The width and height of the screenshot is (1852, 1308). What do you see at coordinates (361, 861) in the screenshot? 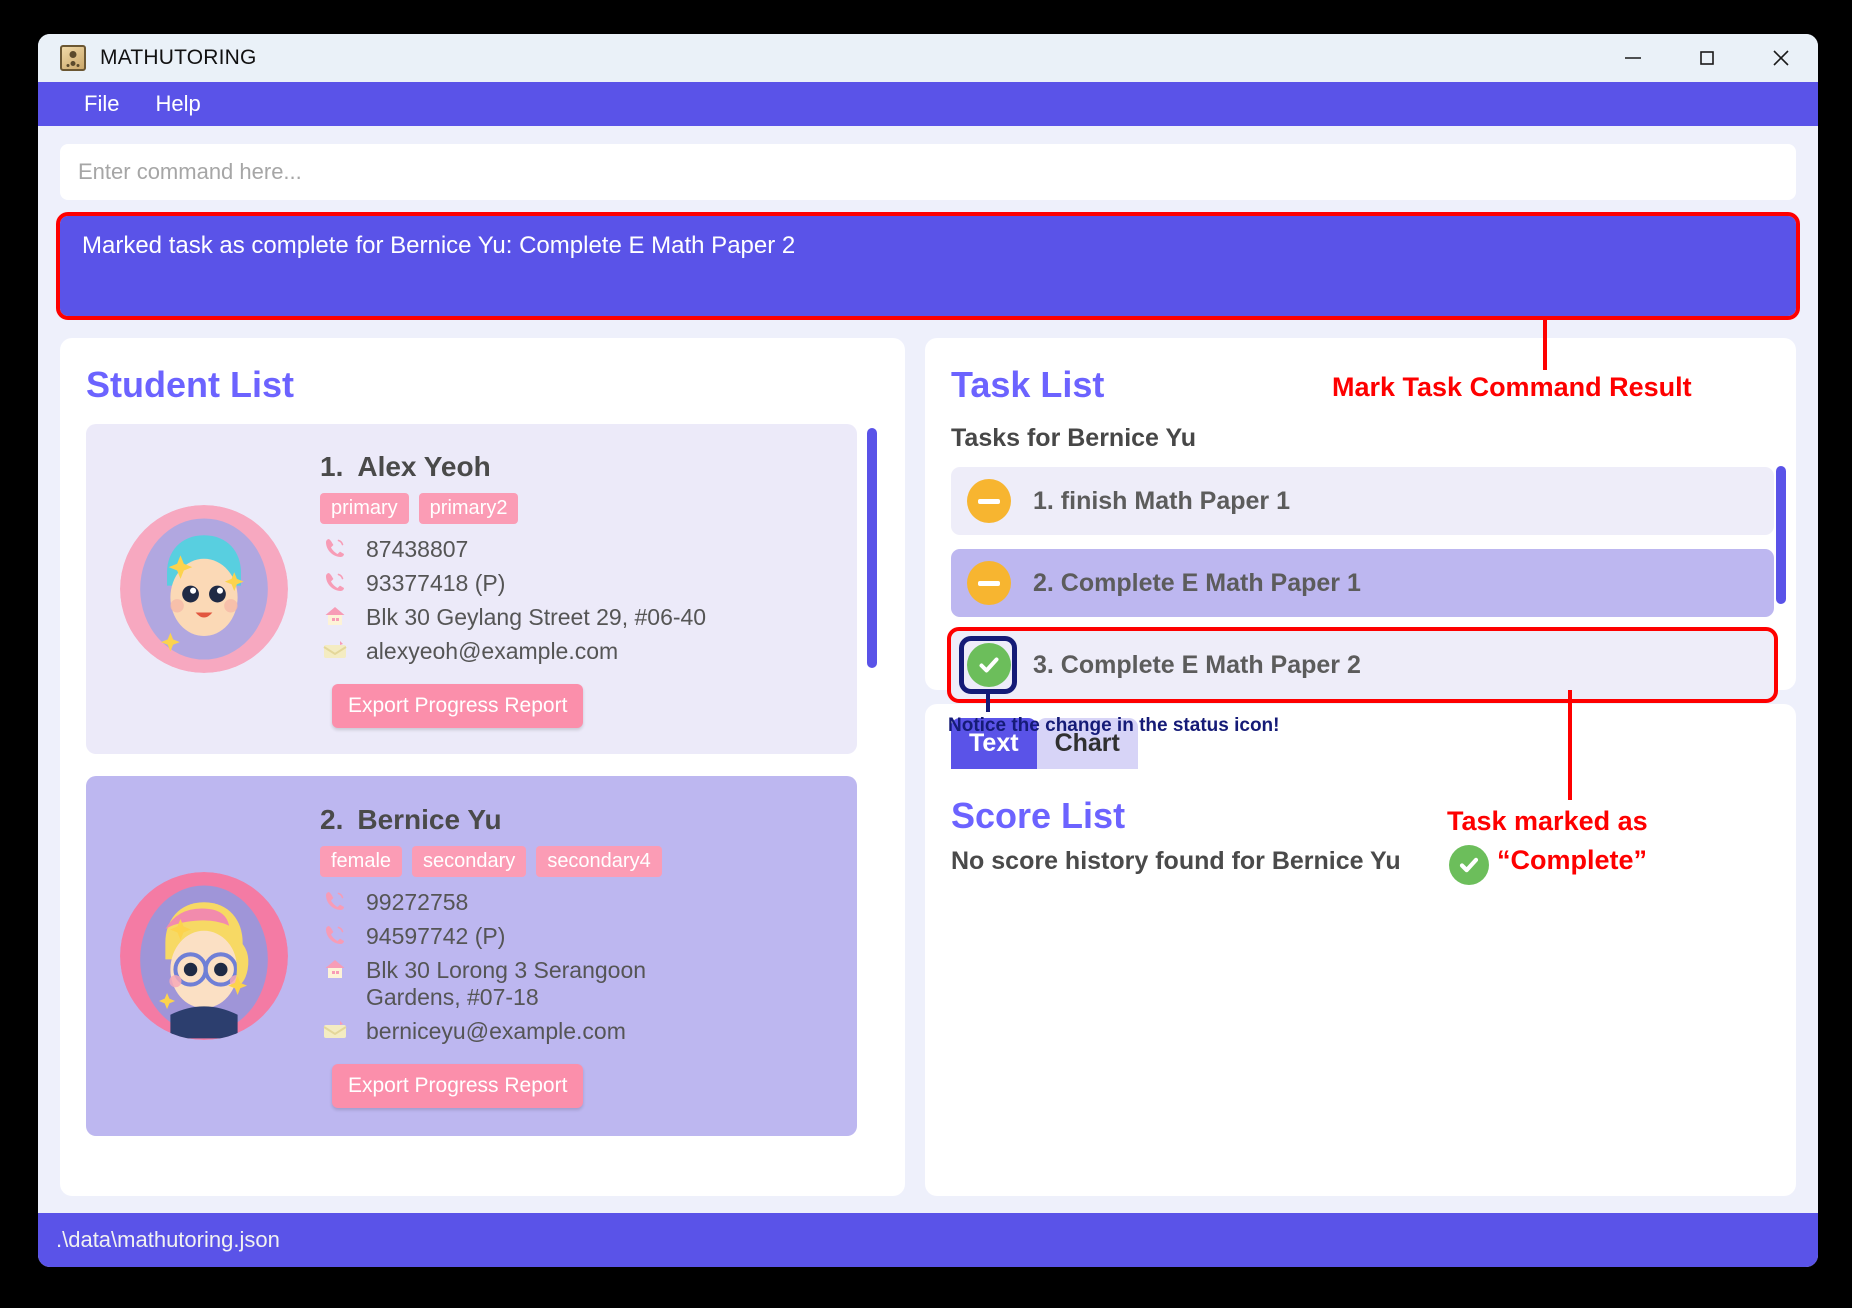
I see `student-tag: female` at bounding box center [361, 861].